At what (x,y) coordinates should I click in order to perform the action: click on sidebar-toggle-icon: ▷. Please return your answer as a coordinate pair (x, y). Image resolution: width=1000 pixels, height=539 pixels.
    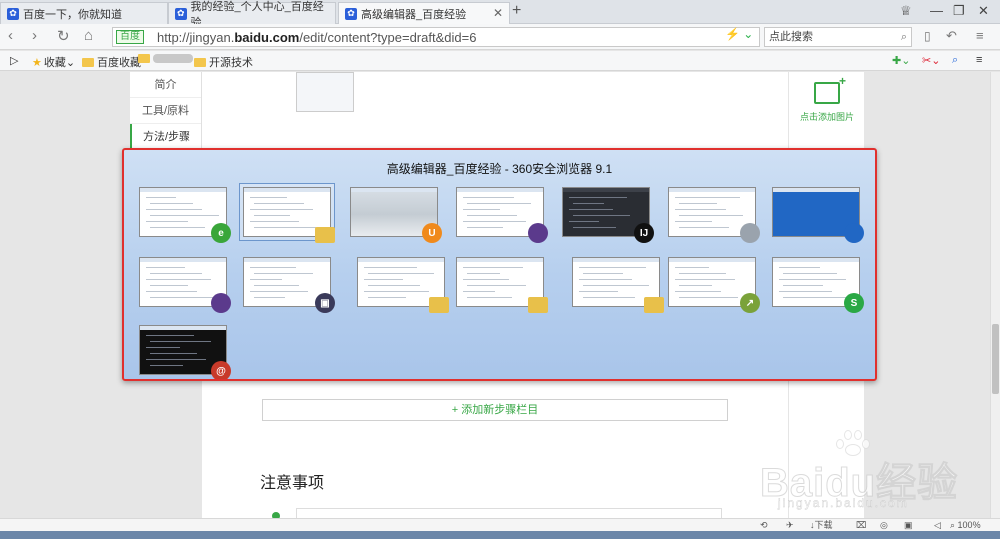
    Looking at the image, I should click on (14, 60).